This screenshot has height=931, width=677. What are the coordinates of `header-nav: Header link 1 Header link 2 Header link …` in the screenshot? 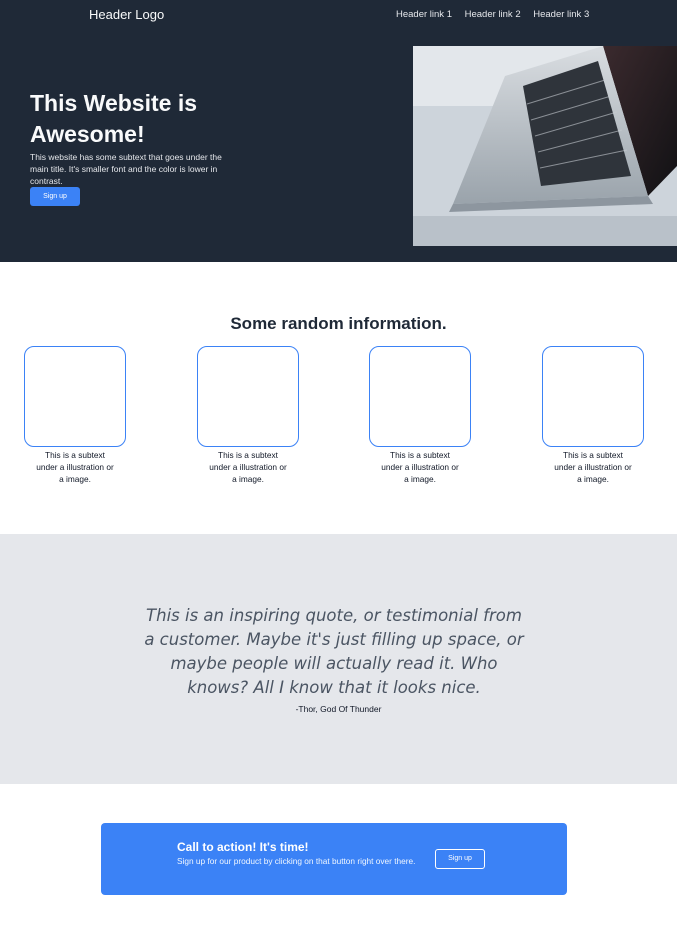 It's located at (497, 14).